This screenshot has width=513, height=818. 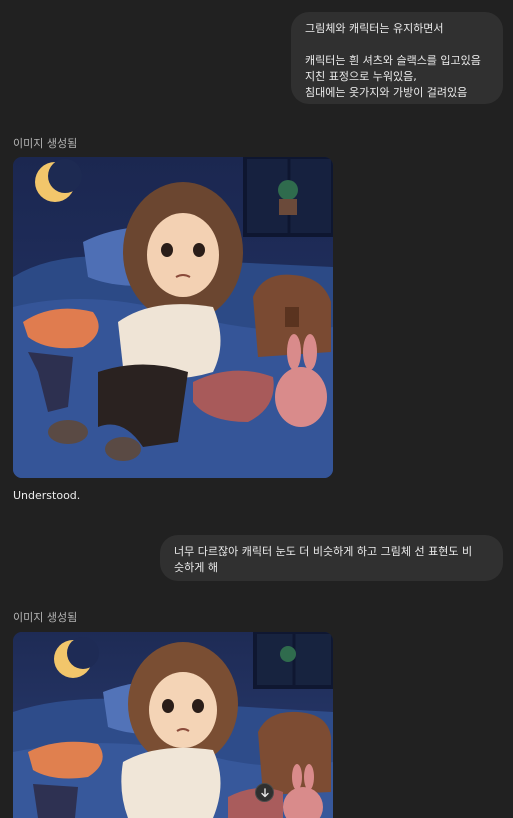 I want to click on generated-image, so click(x=173, y=725).